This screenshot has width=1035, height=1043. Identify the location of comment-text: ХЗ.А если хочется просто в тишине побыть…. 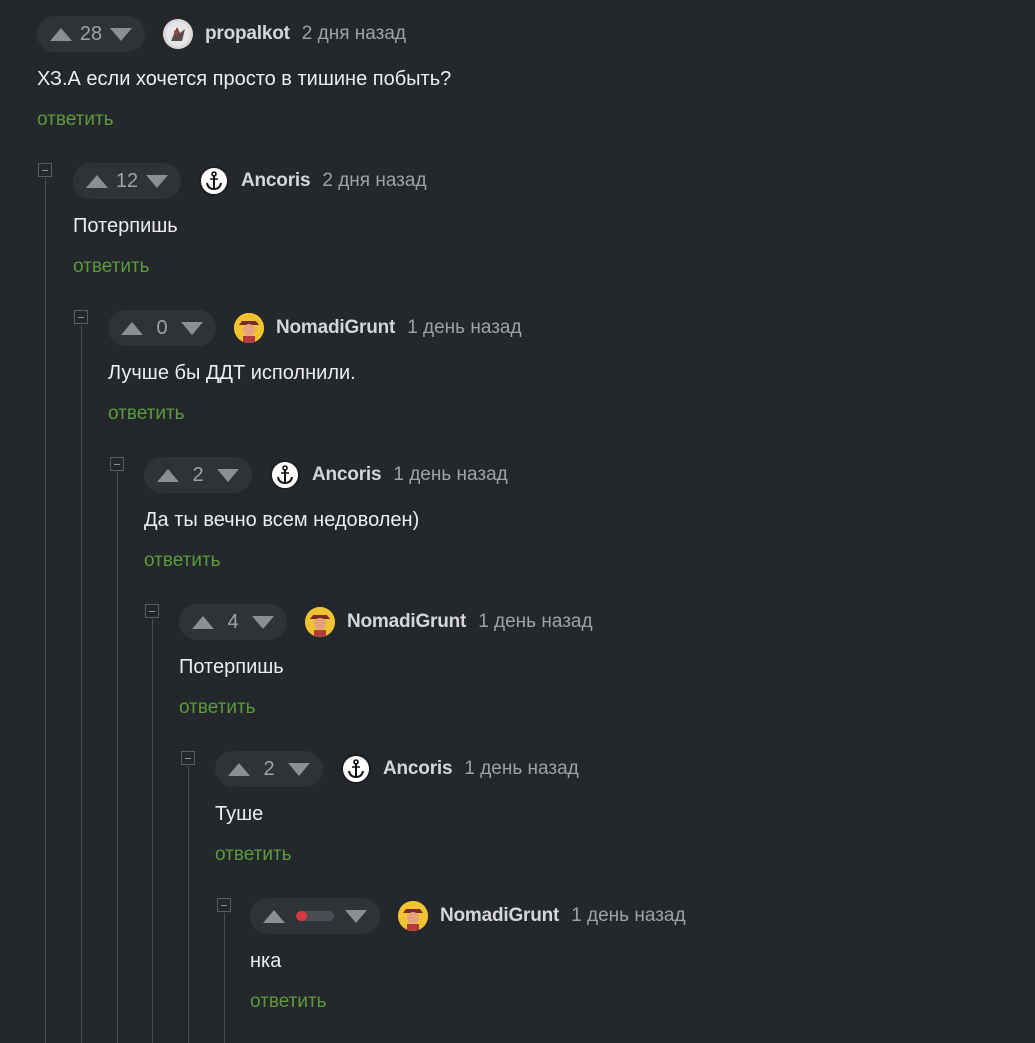
(244, 79).